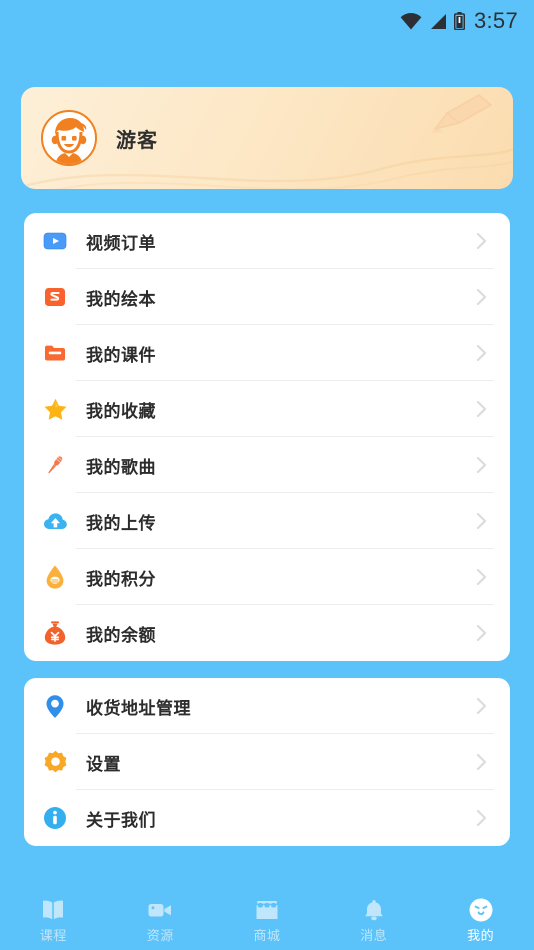 The width and height of the screenshot is (534, 950). I want to click on tab-label: 我的, so click(481, 935).